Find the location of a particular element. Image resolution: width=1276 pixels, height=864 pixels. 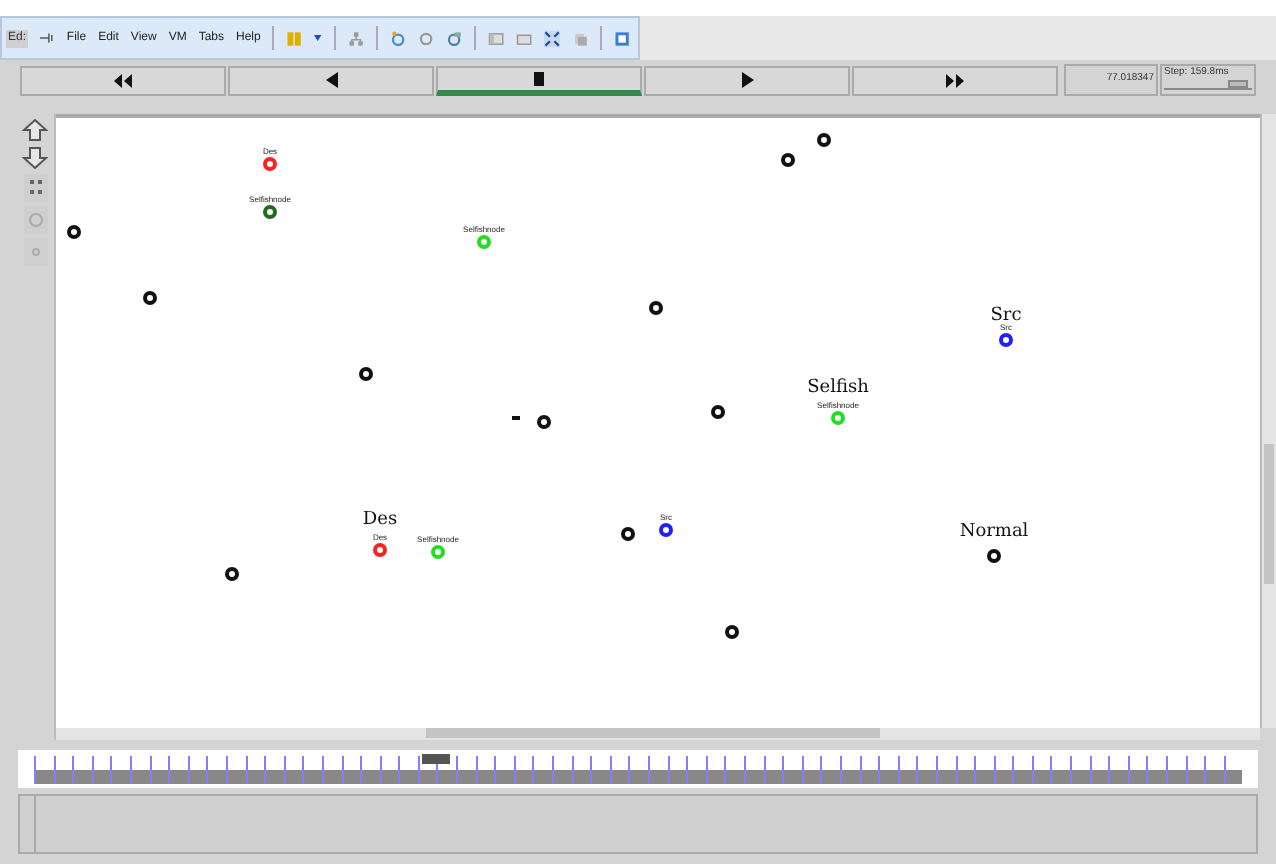

play-icon is located at coordinates (747, 80).